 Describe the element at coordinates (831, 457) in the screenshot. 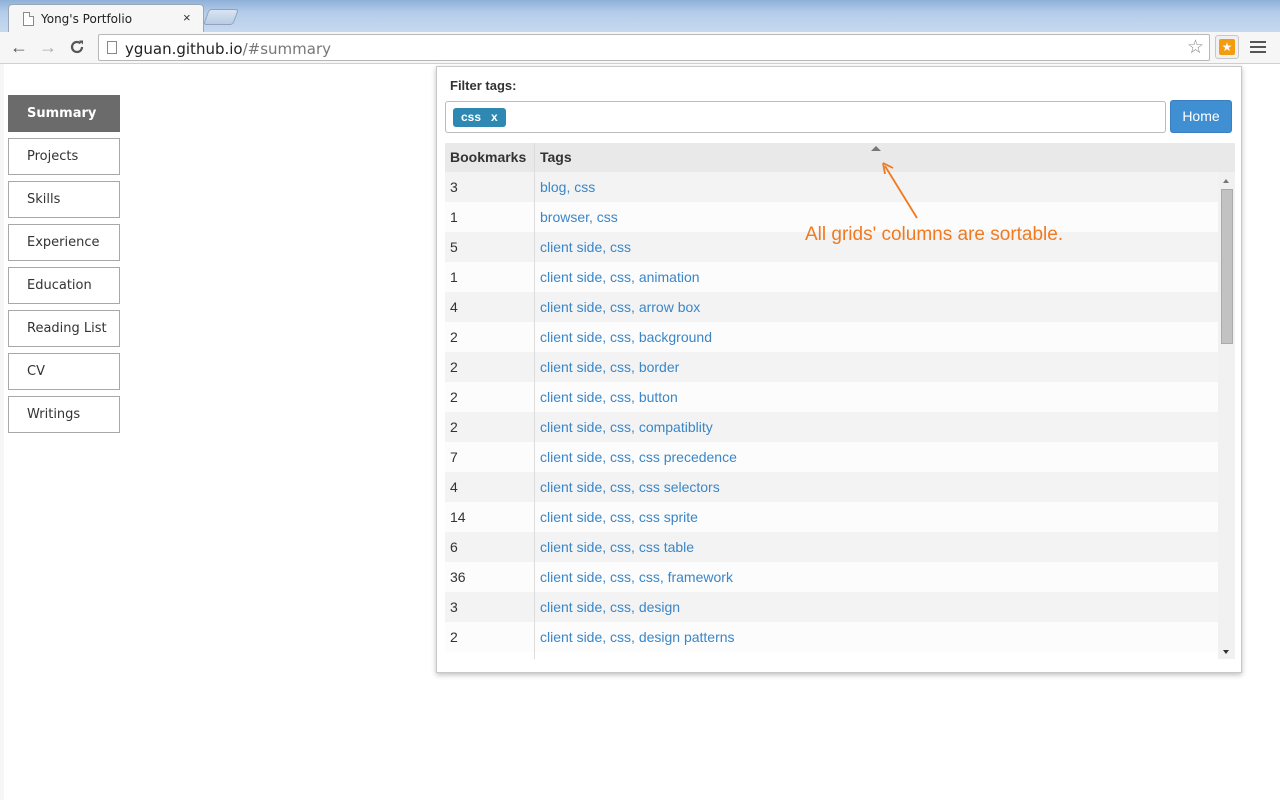

I see `table-row: 7 client side, css, css precedence` at that location.